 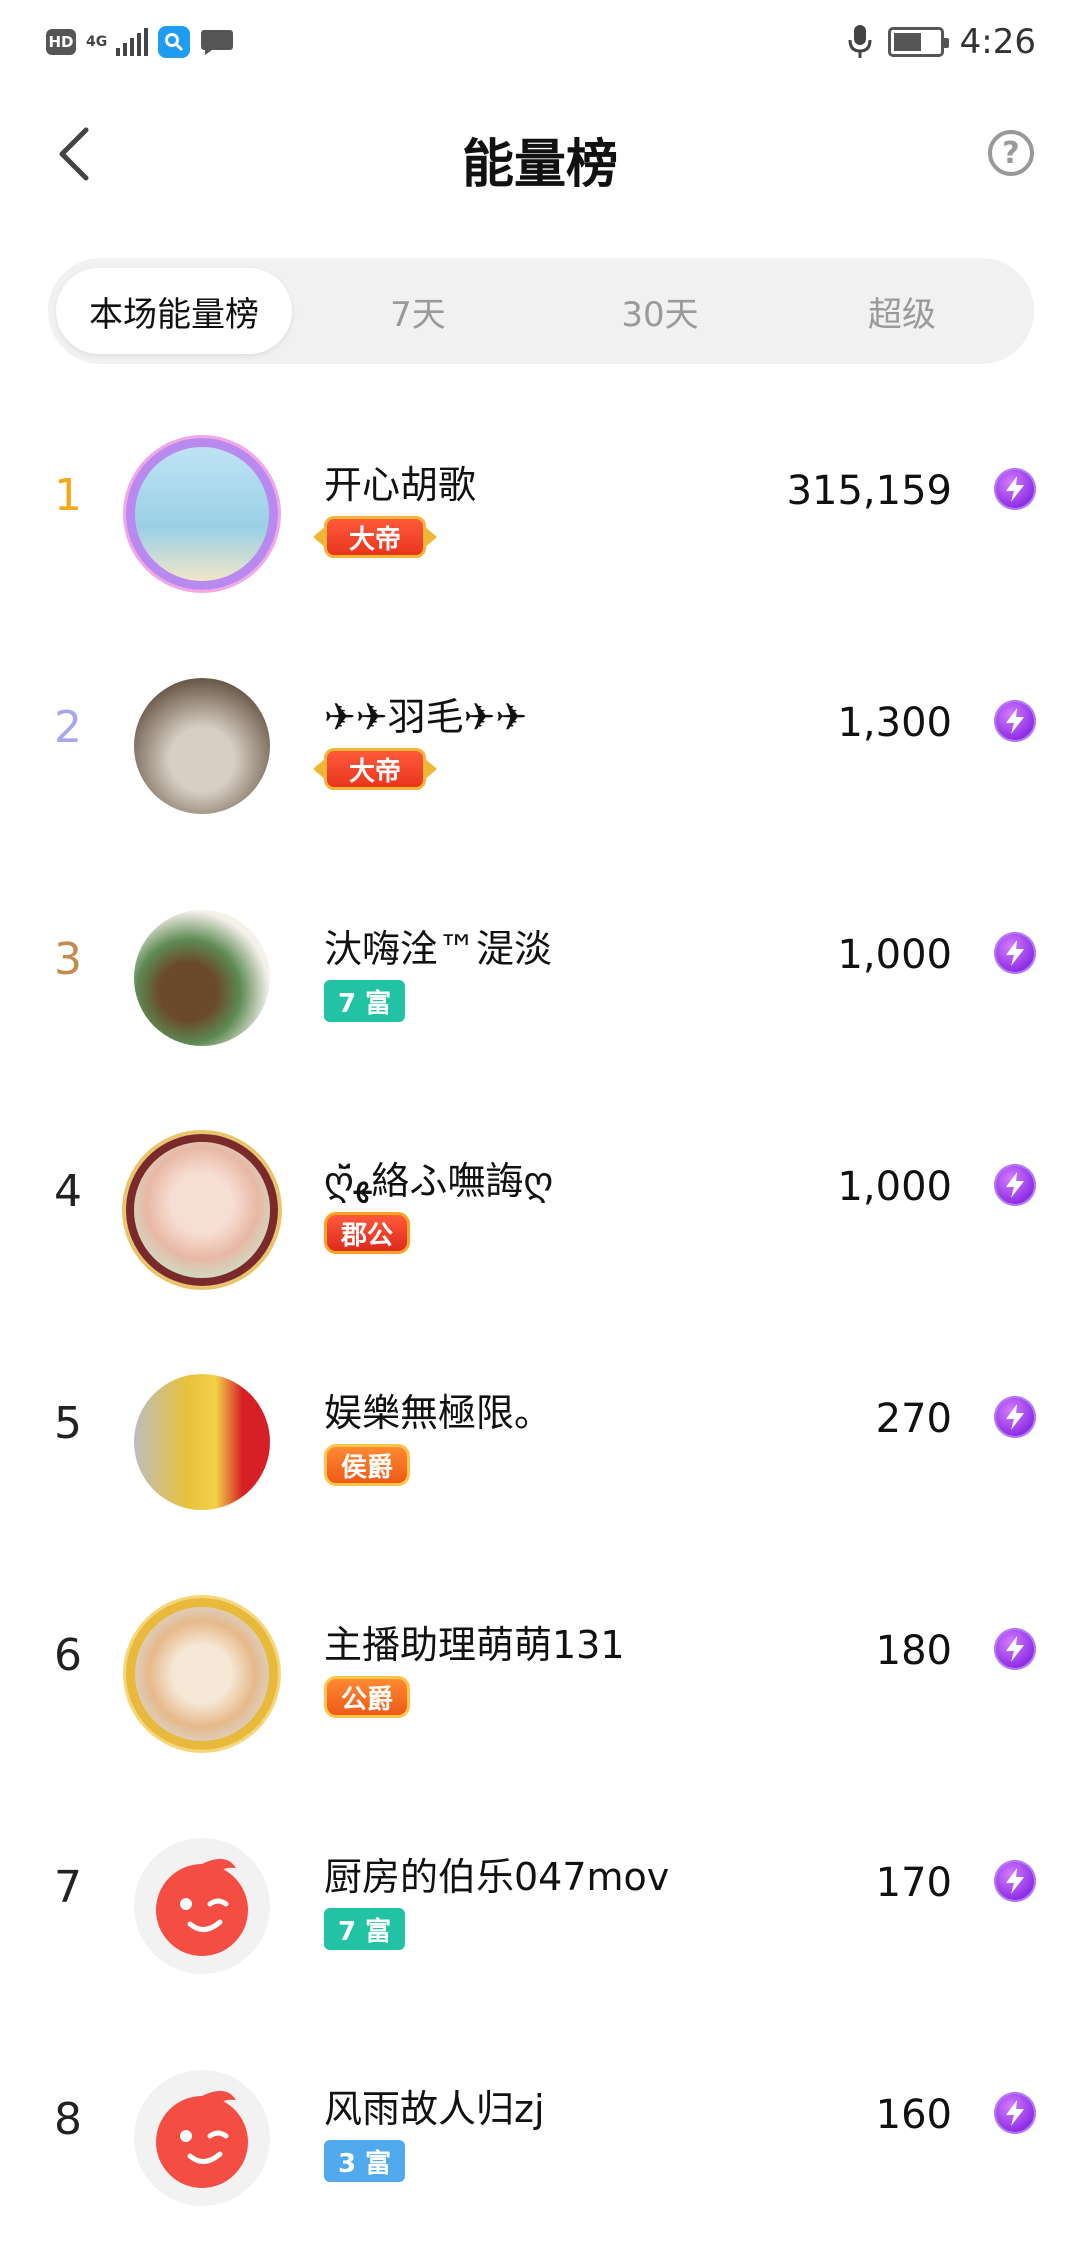 What do you see at coordinates (918, 42) in the screenshot?
I see `battery-icon` at bounding box center [918, 42].